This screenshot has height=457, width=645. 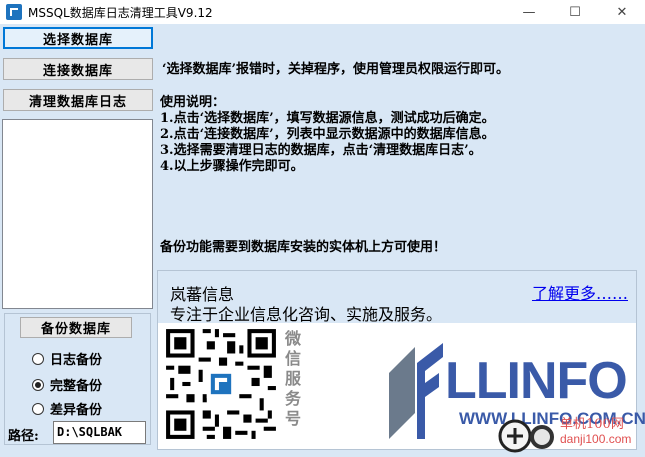 I want to click on radio-log-backup: 日志备份, so click(x=67, y=358).